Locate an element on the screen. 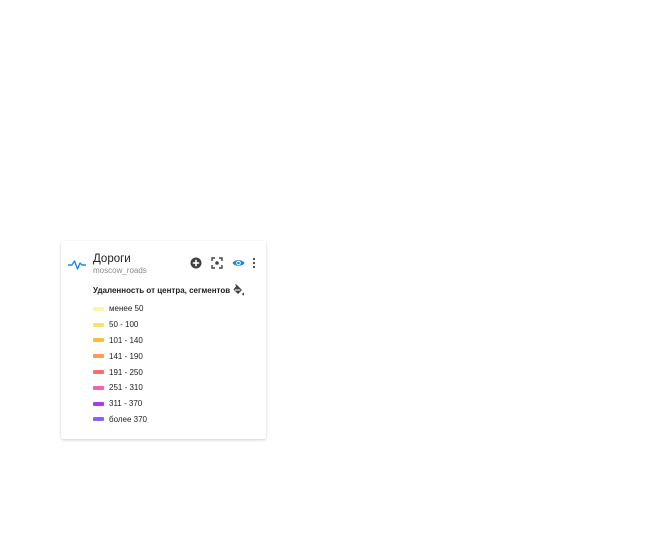  legend-item: 141 - 190 is located at coordinates (120, 356).